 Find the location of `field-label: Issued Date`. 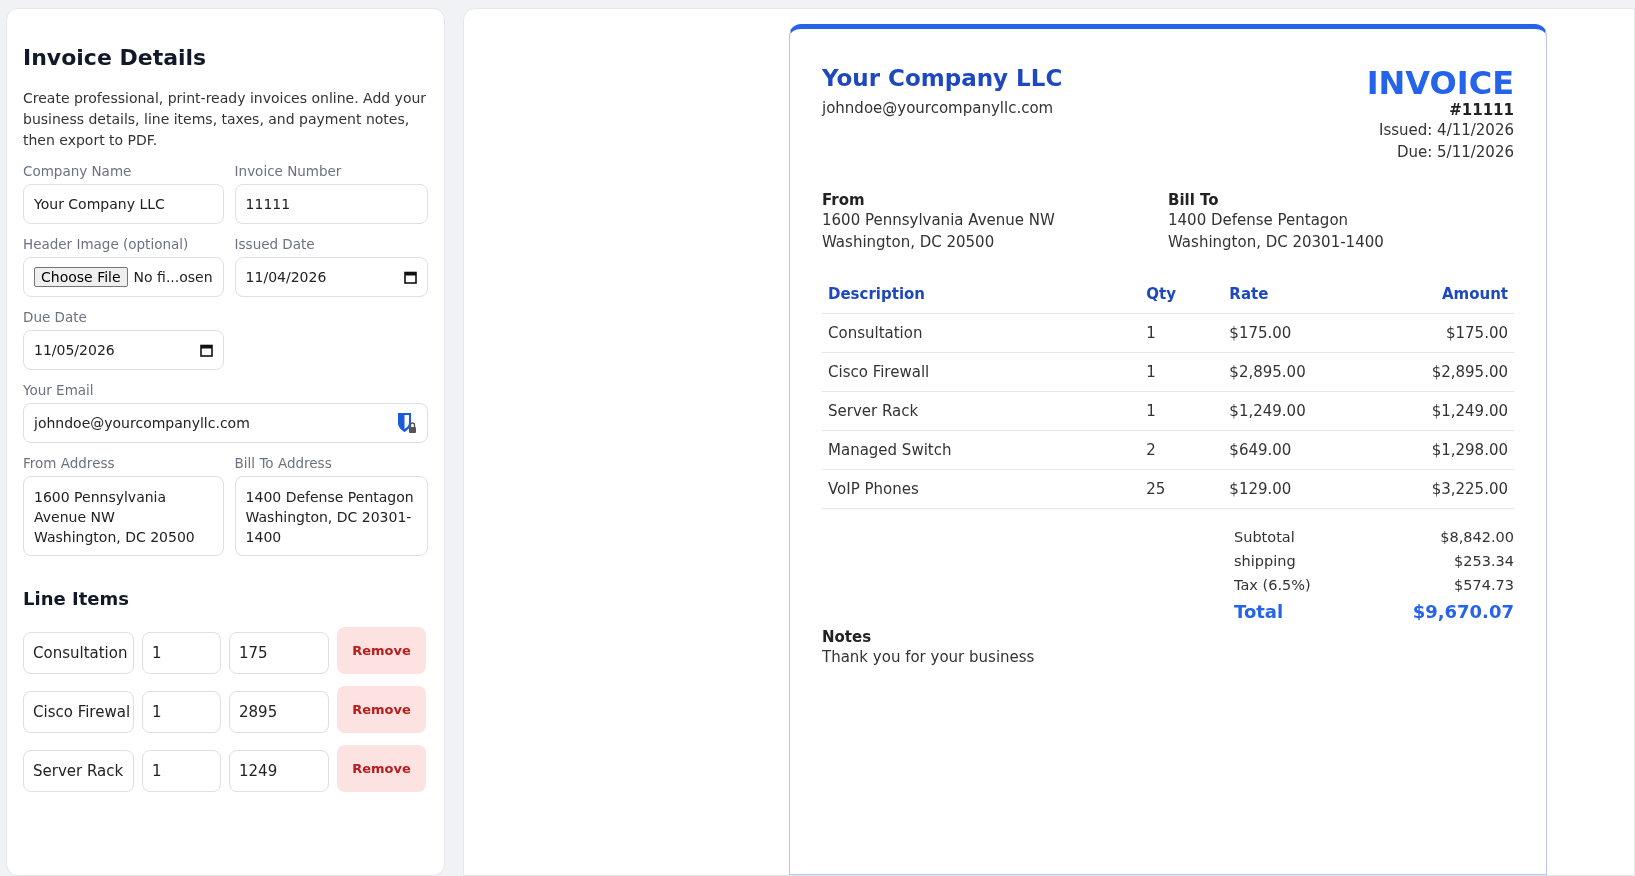

field-label: Issued Date is located at coordinates (275, 244).